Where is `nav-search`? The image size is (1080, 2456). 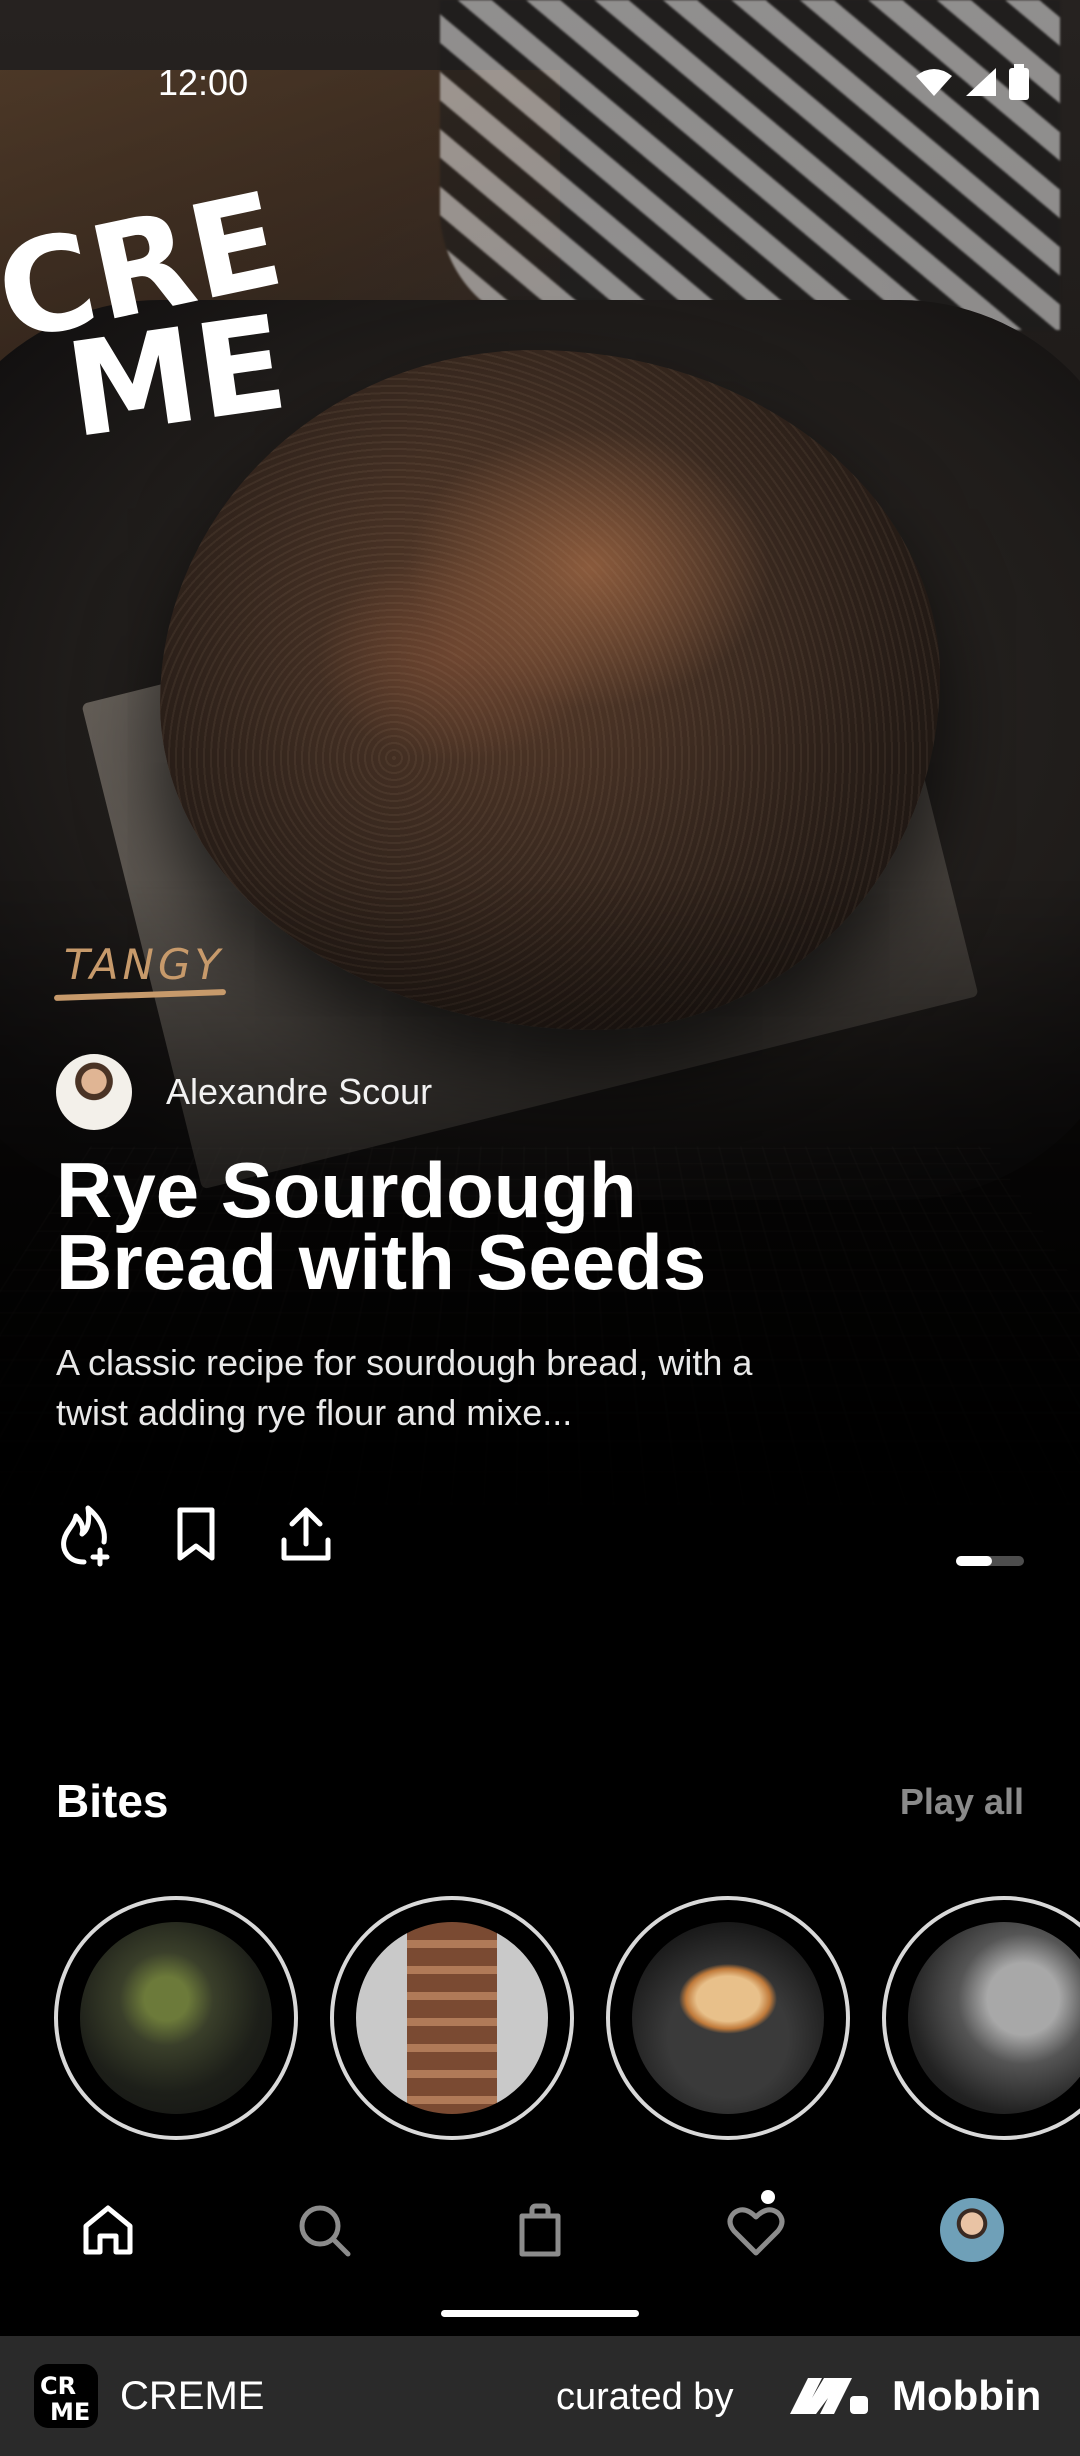
nav-search is located at coordinates (324, 2230).